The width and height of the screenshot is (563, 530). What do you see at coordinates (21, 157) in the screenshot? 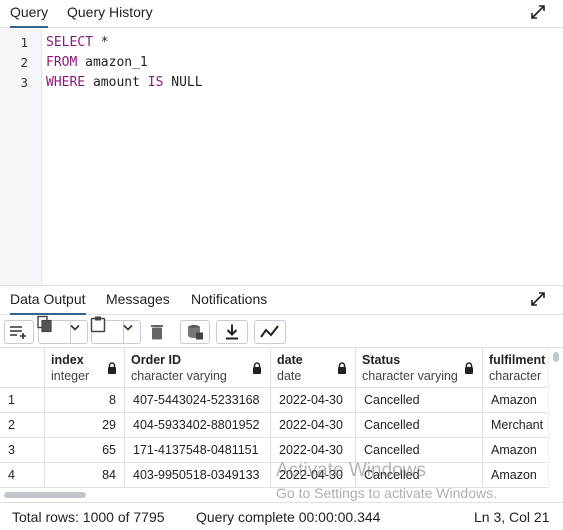
I see `line-number-gutter: 1 2 3` at bounding box center [21, 157].